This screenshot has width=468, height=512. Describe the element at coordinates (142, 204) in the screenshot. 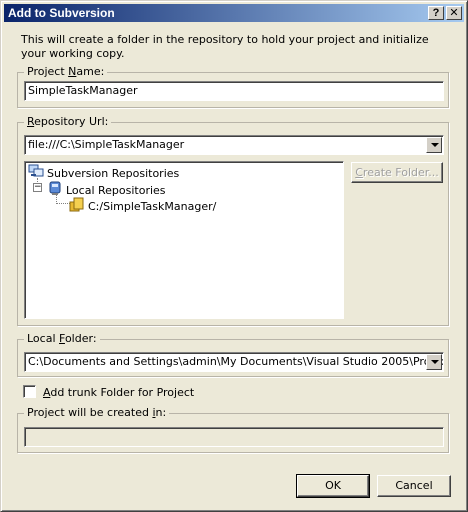

I see `tree-node-simpletaskmanager-repo: C:/SimpleTaskManager/` at that location.